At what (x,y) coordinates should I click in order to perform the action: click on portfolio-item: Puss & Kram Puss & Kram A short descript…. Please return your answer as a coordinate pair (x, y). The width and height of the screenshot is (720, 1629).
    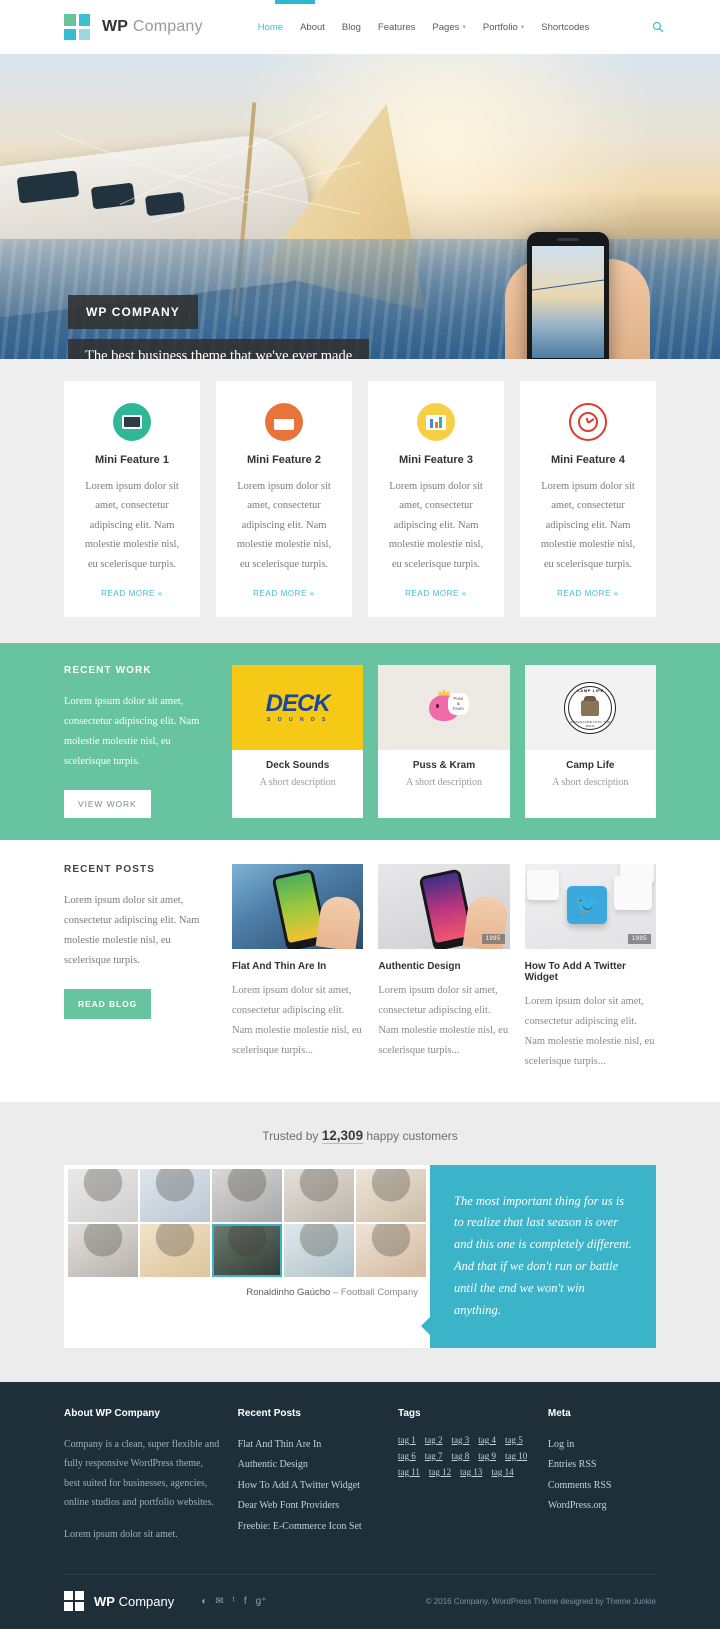
    Looking at the image, I should click on (444, 741).